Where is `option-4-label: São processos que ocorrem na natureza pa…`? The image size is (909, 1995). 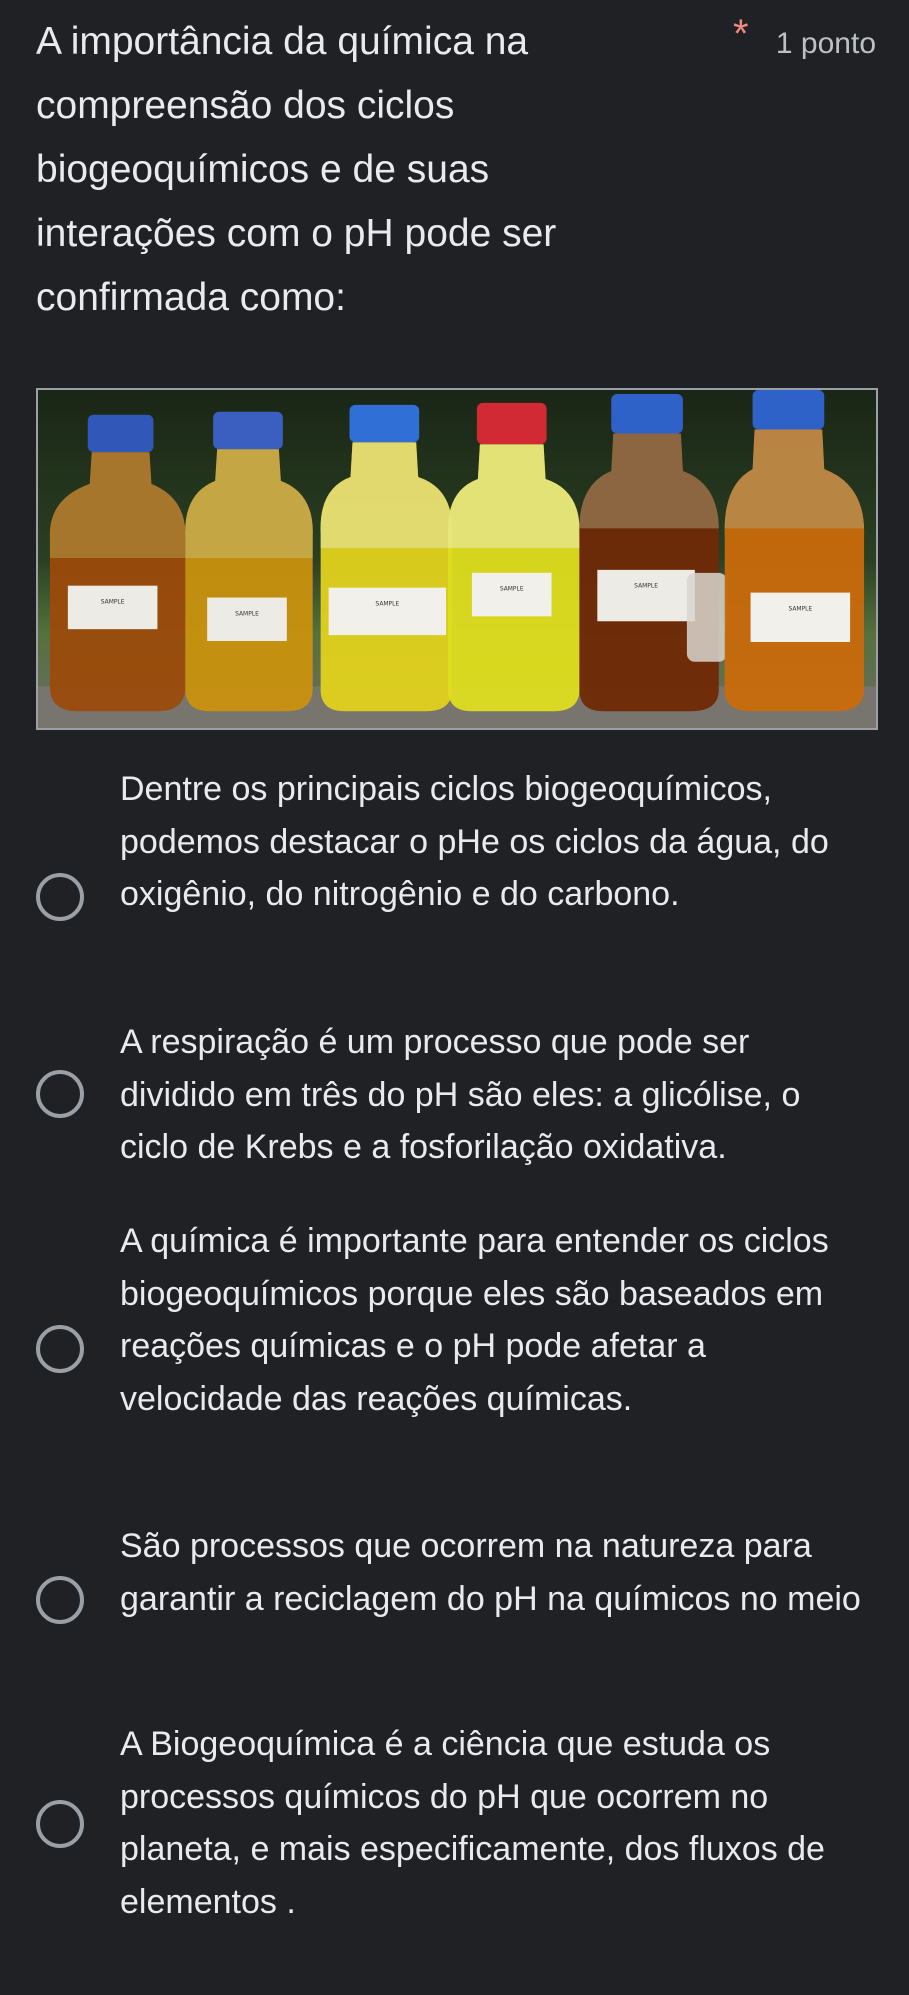 option-4-label: São processos que ocorrem na natureza pa… is located at coordinates (490, 1572).